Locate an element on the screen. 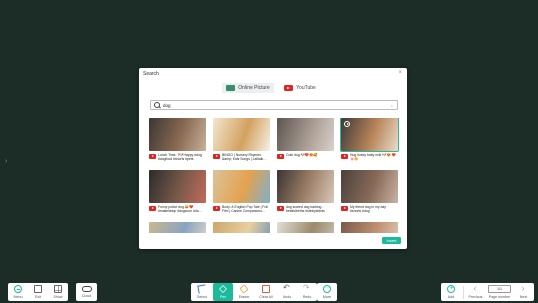 The width and height of the screenshot is (538, 303). tool-label: Next is located at coordinates (523, 296).